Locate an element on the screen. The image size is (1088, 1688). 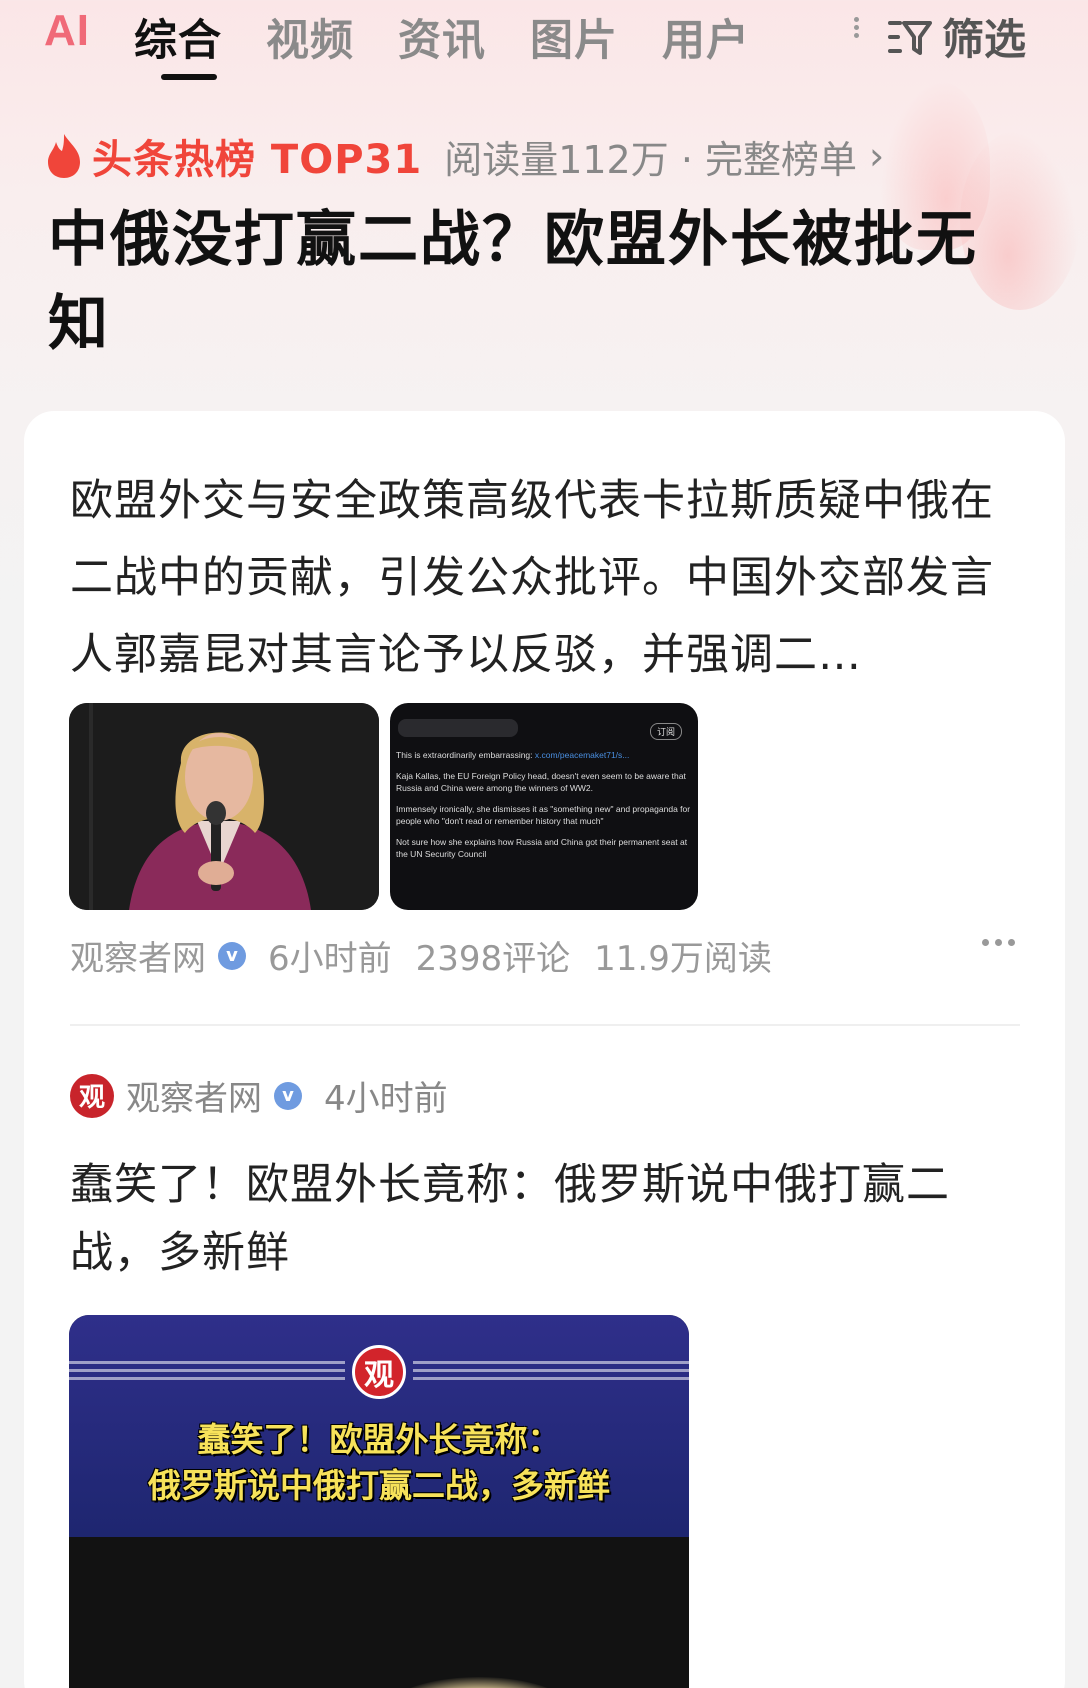
tab-news: 资讯 is located at coordinates (442, 37).